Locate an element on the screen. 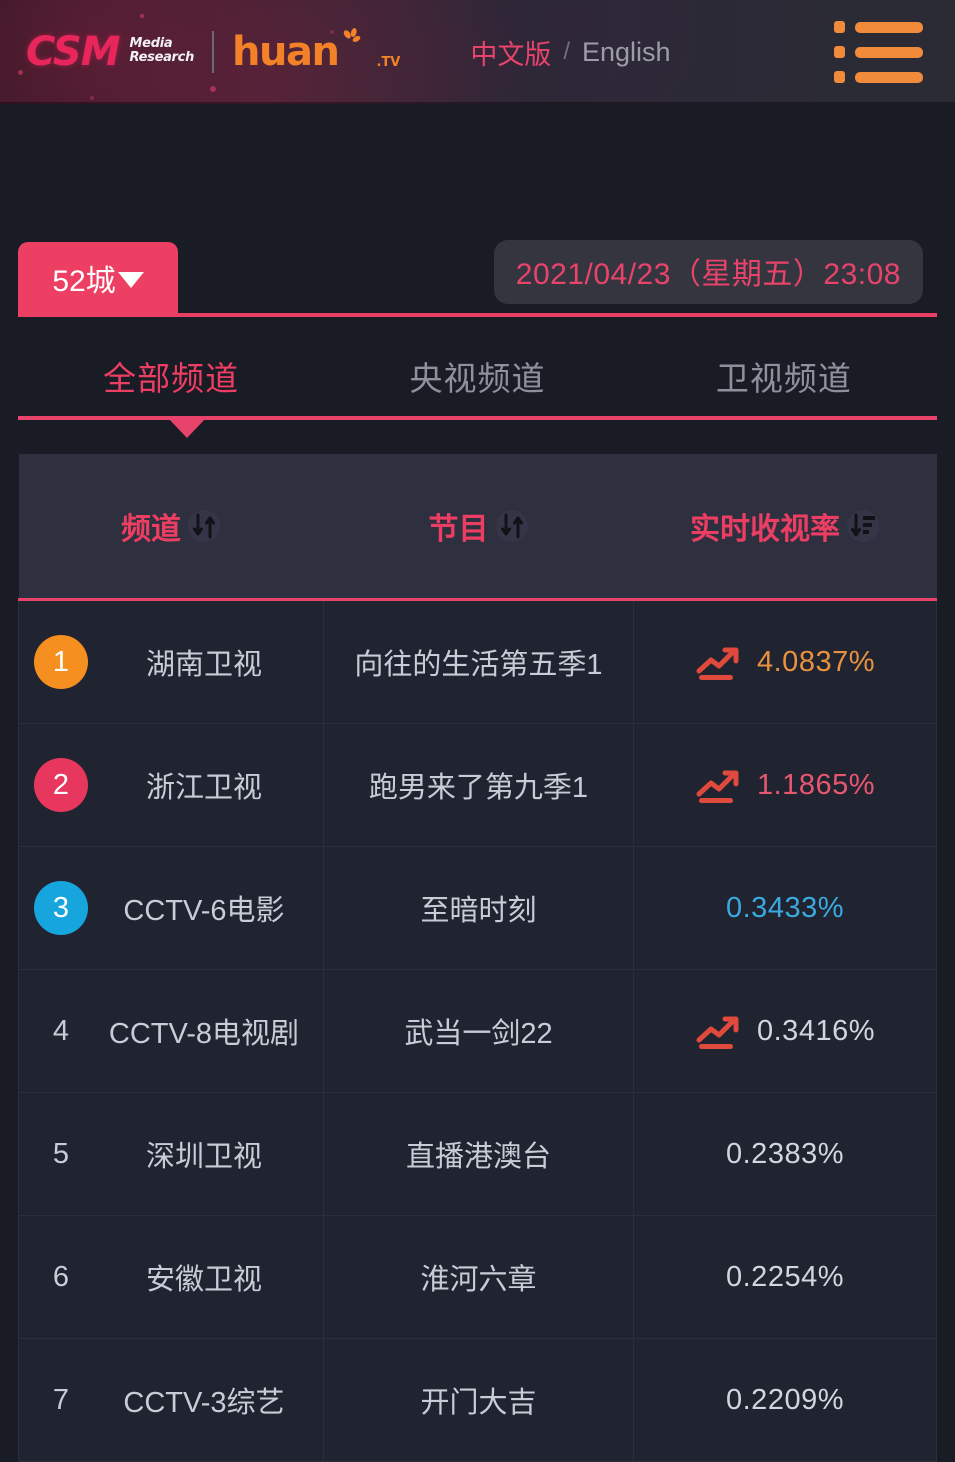  controls-underline is located at coordinates (477, 315).